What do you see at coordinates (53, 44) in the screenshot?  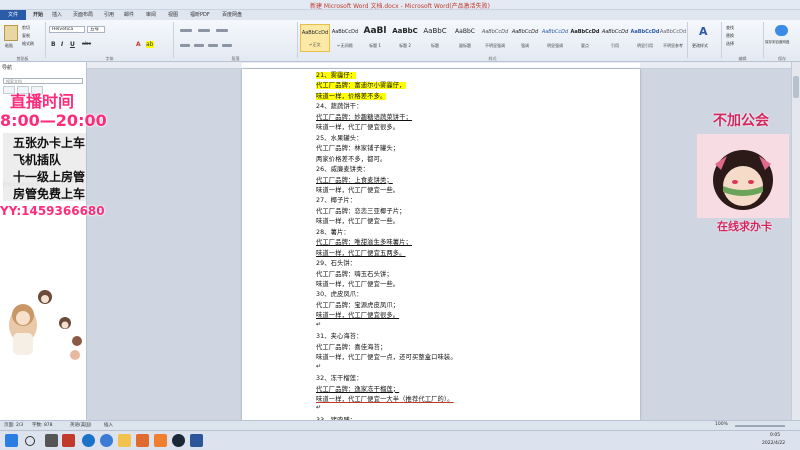 I see `bold-button: B` at bounding box center [53, 44].